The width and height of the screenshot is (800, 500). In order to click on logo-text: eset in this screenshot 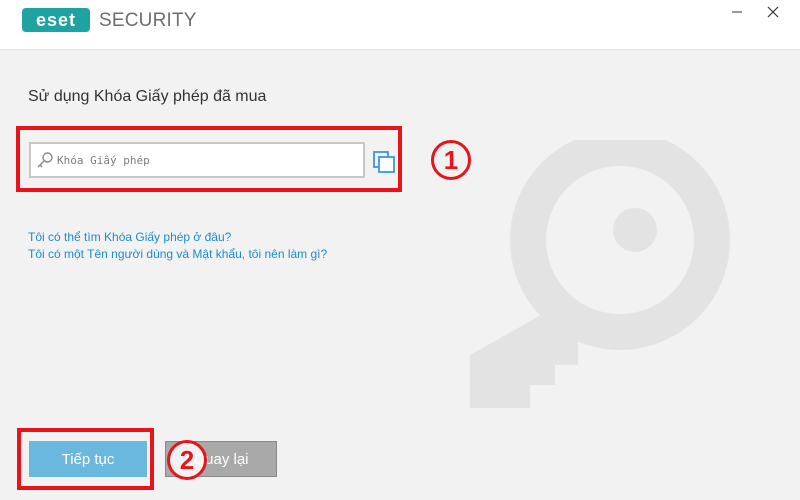, I will do `click(56, 20)`.